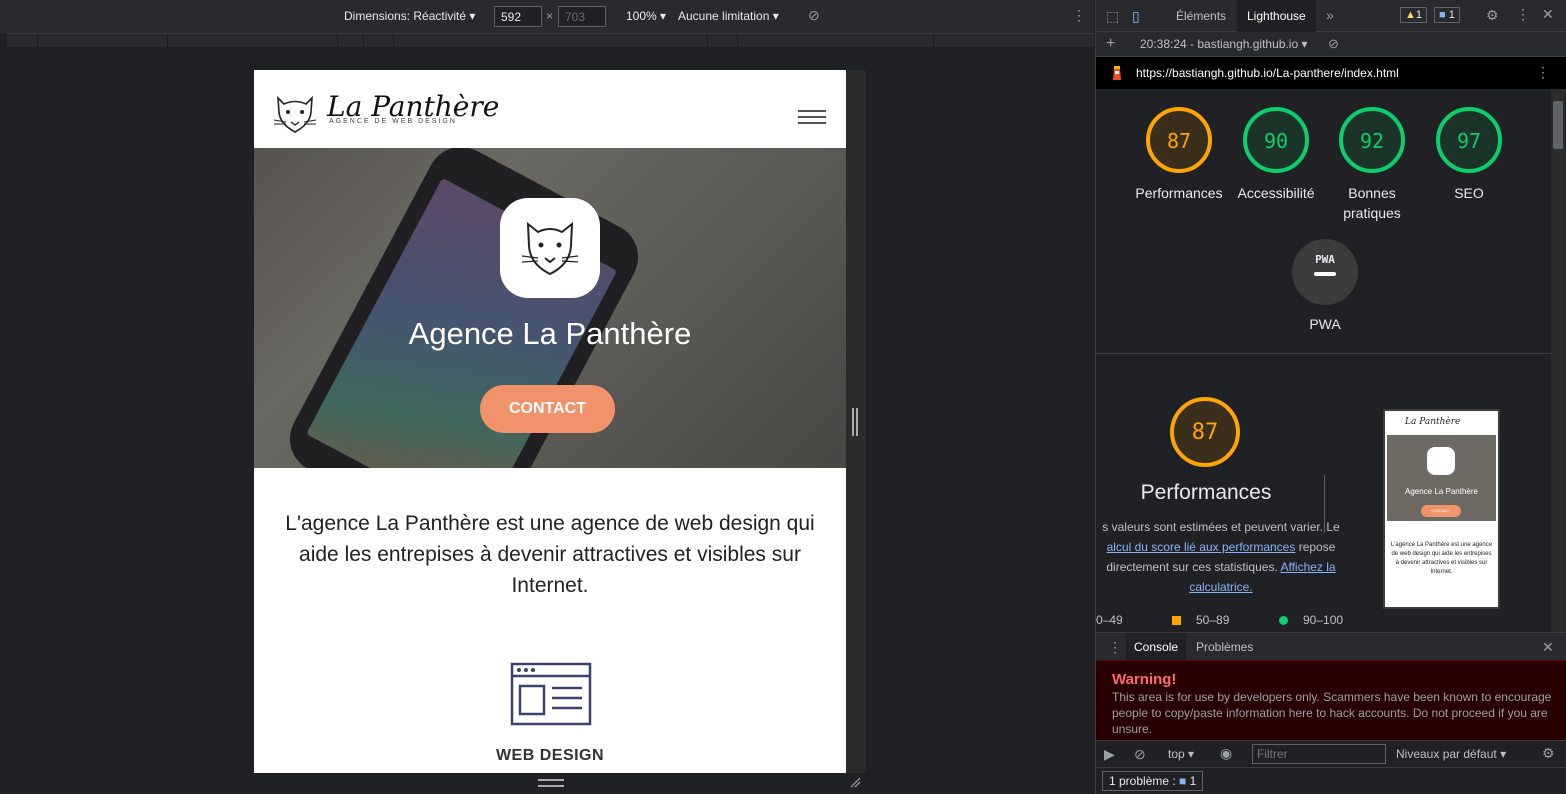 The width and height of the screenshot is (1566, 794). What do you see at coordinates (855, 422) in the screenshot?
I see `resize-handle-right` at bounding box center [855, 422].